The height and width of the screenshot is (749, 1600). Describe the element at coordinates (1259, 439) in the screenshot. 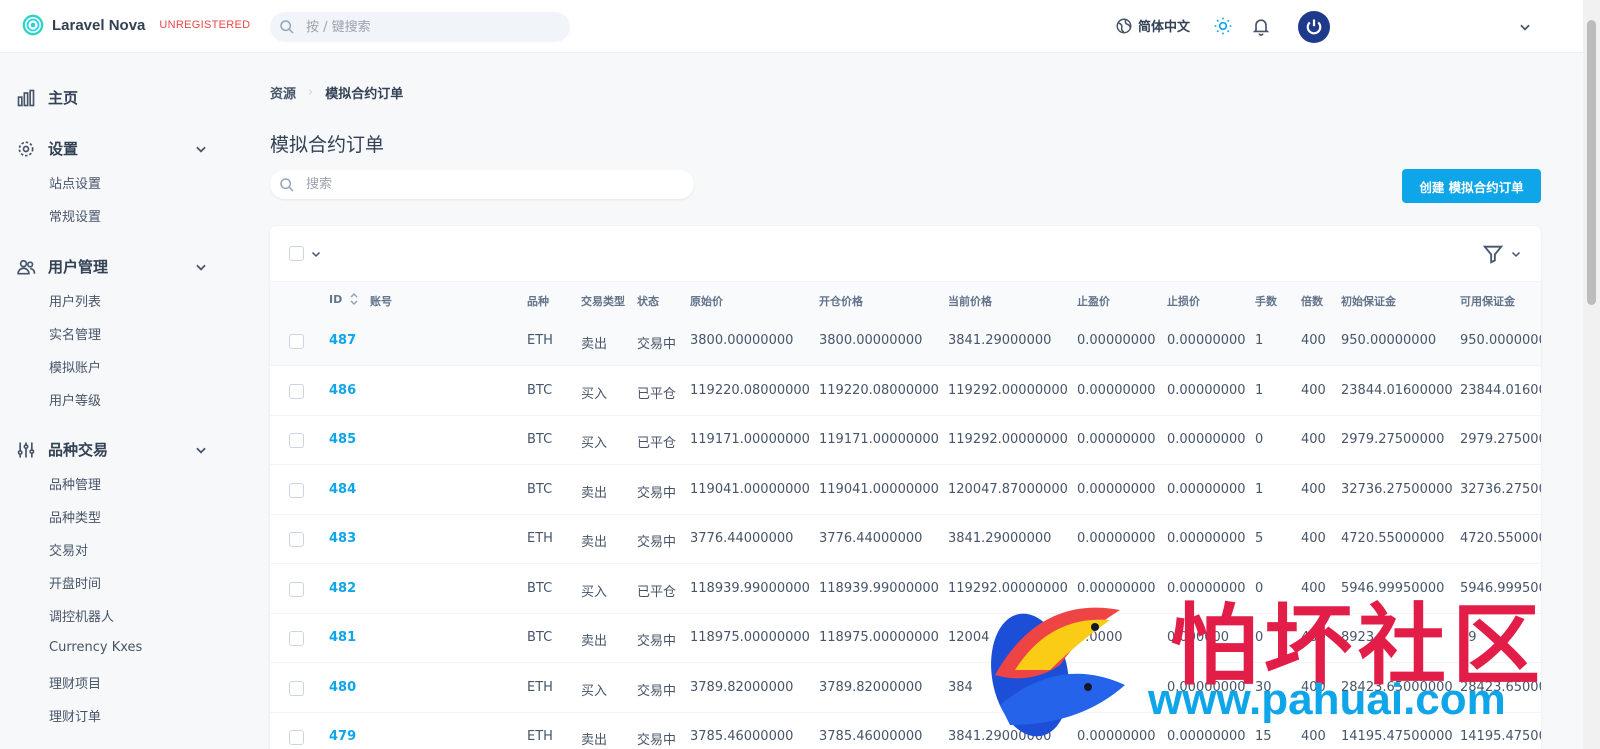

I see `table-cell-lots: 0` at that location.